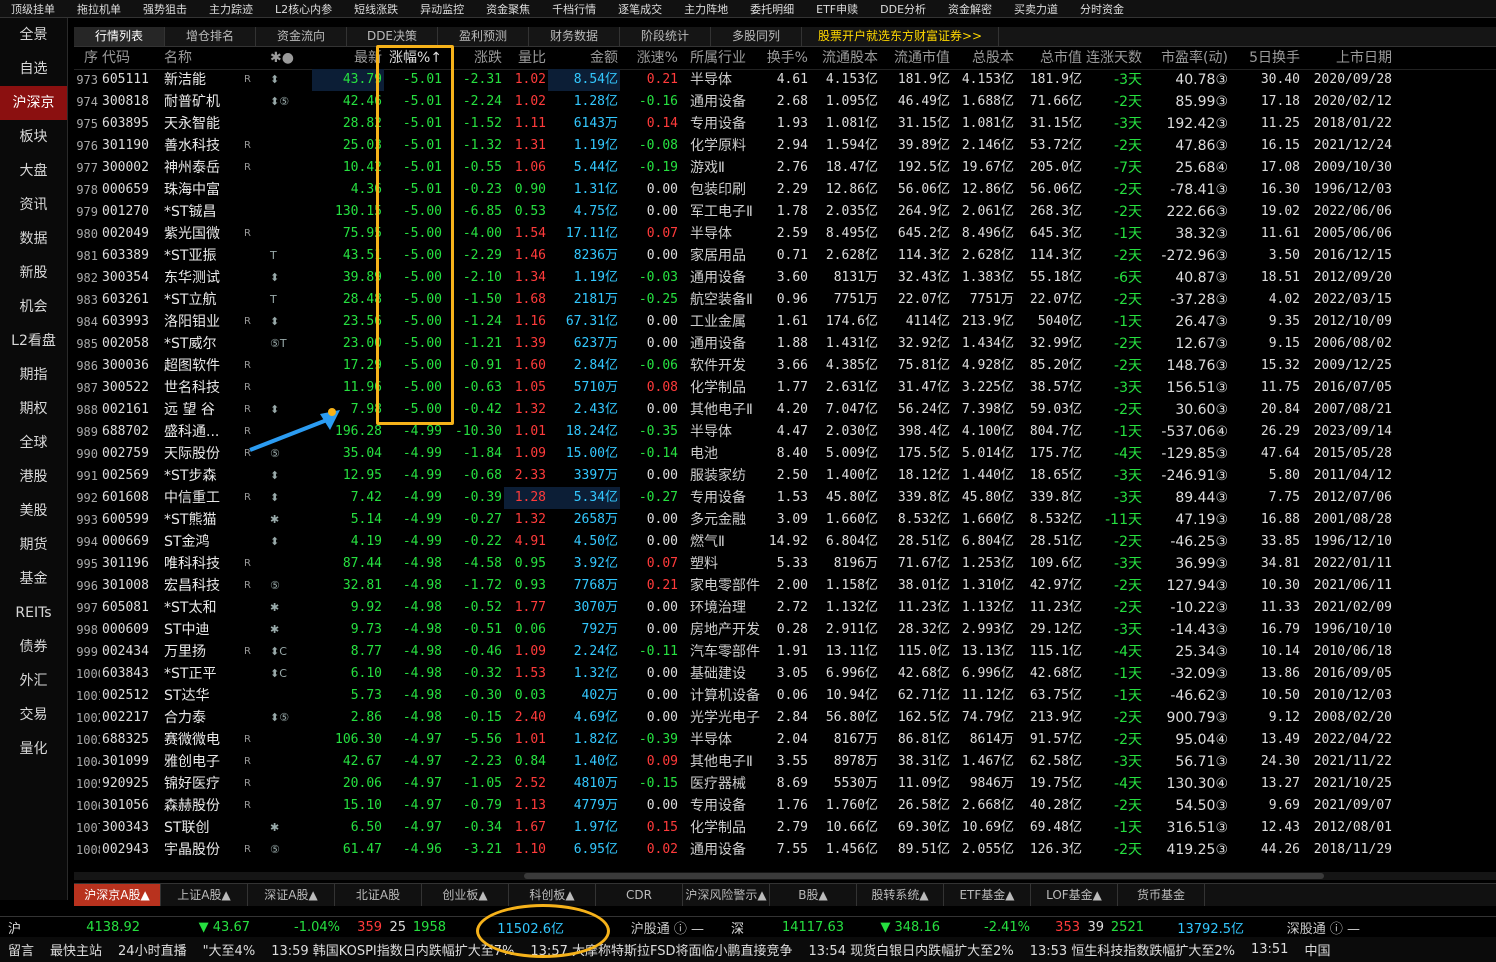 This screenshot has height=962, width=1496. Describe the element at coordinates (726, 895) in the screenshot. I see `market-tab: 沪深风险警示▲` at that location.